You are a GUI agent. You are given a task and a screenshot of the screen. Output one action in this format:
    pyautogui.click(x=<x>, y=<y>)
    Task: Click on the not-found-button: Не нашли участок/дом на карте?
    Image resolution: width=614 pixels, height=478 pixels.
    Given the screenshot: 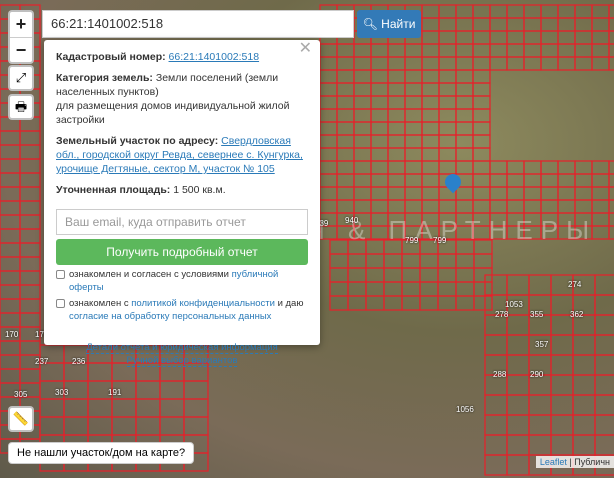 What is the action you would take?
    pyautogui.click(x=101, y=453)
    